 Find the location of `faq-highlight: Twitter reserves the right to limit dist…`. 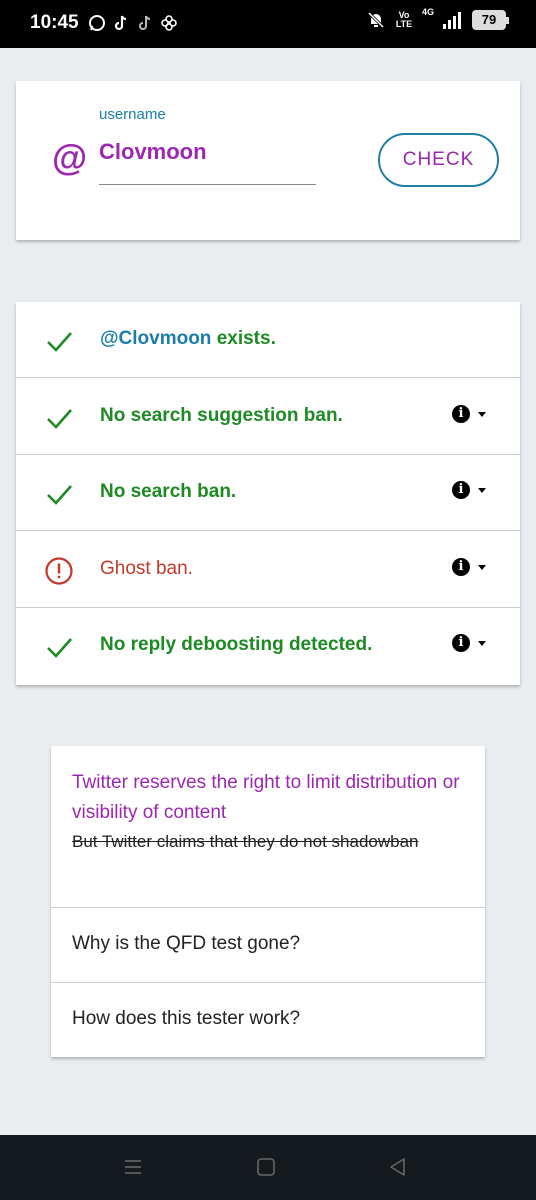

faq-highlight: Twitter reserves the right to limit dist… is located at coordinates (266, 797).